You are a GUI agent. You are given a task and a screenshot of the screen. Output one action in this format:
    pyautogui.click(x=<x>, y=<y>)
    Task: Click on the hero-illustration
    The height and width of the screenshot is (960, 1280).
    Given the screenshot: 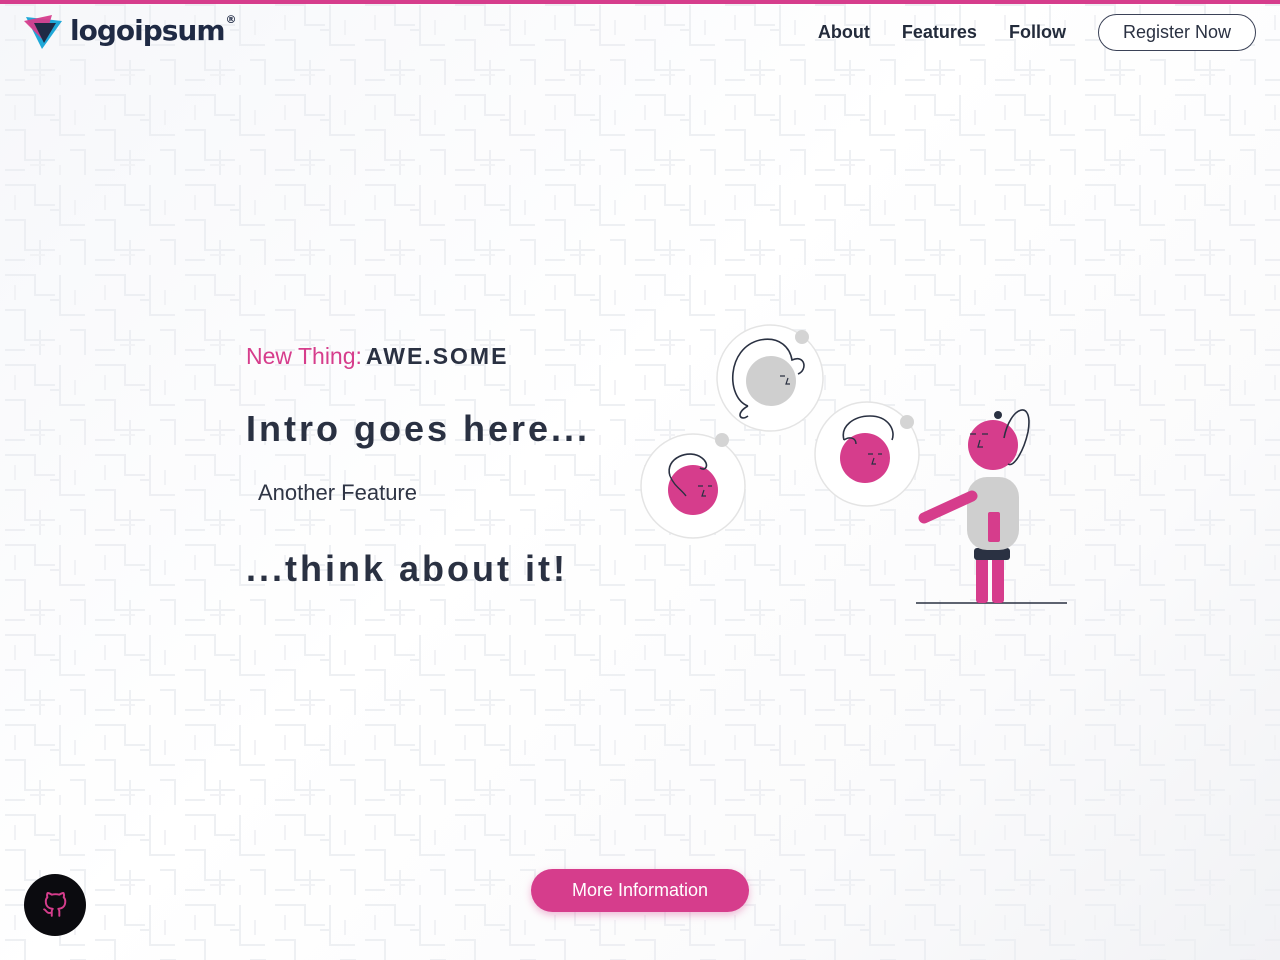 What is the action you would take?
    pyautogui.click(x=853, y=464)
    